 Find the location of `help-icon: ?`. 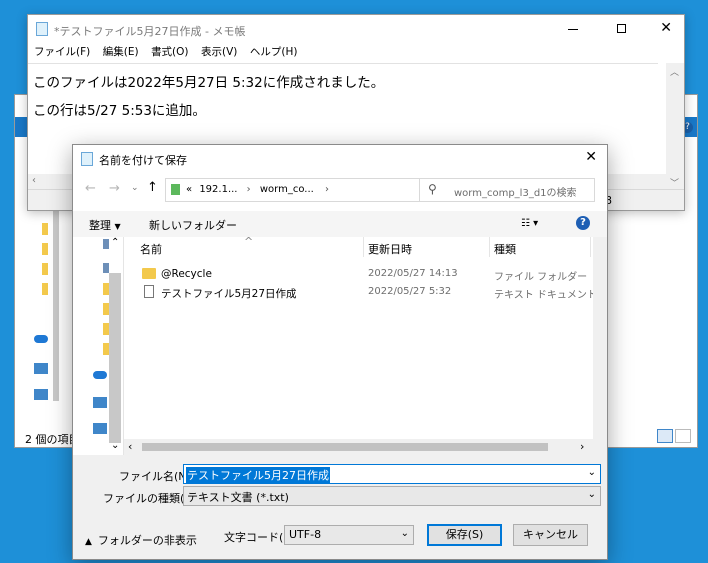

help-icon: ? is located at coordinates (583, 223).